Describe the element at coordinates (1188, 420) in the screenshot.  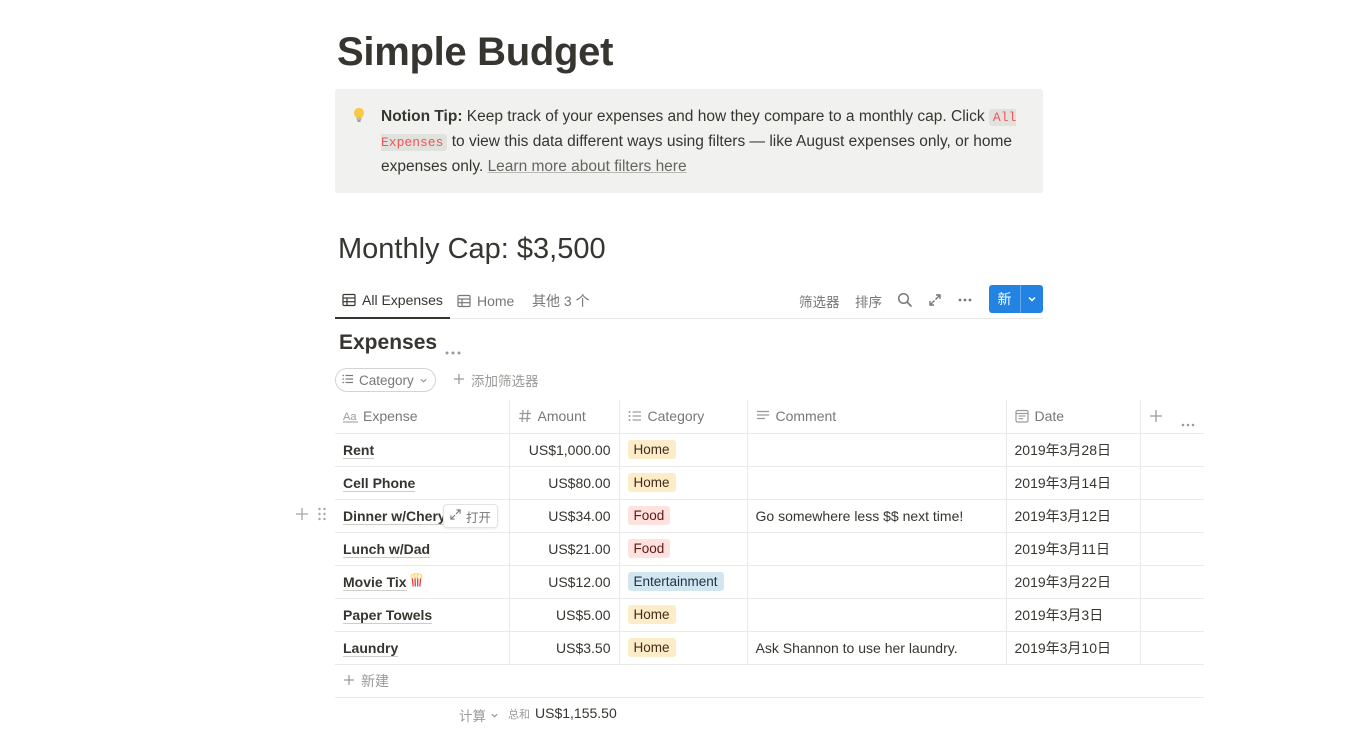
I see `table-more-icon` at that location.